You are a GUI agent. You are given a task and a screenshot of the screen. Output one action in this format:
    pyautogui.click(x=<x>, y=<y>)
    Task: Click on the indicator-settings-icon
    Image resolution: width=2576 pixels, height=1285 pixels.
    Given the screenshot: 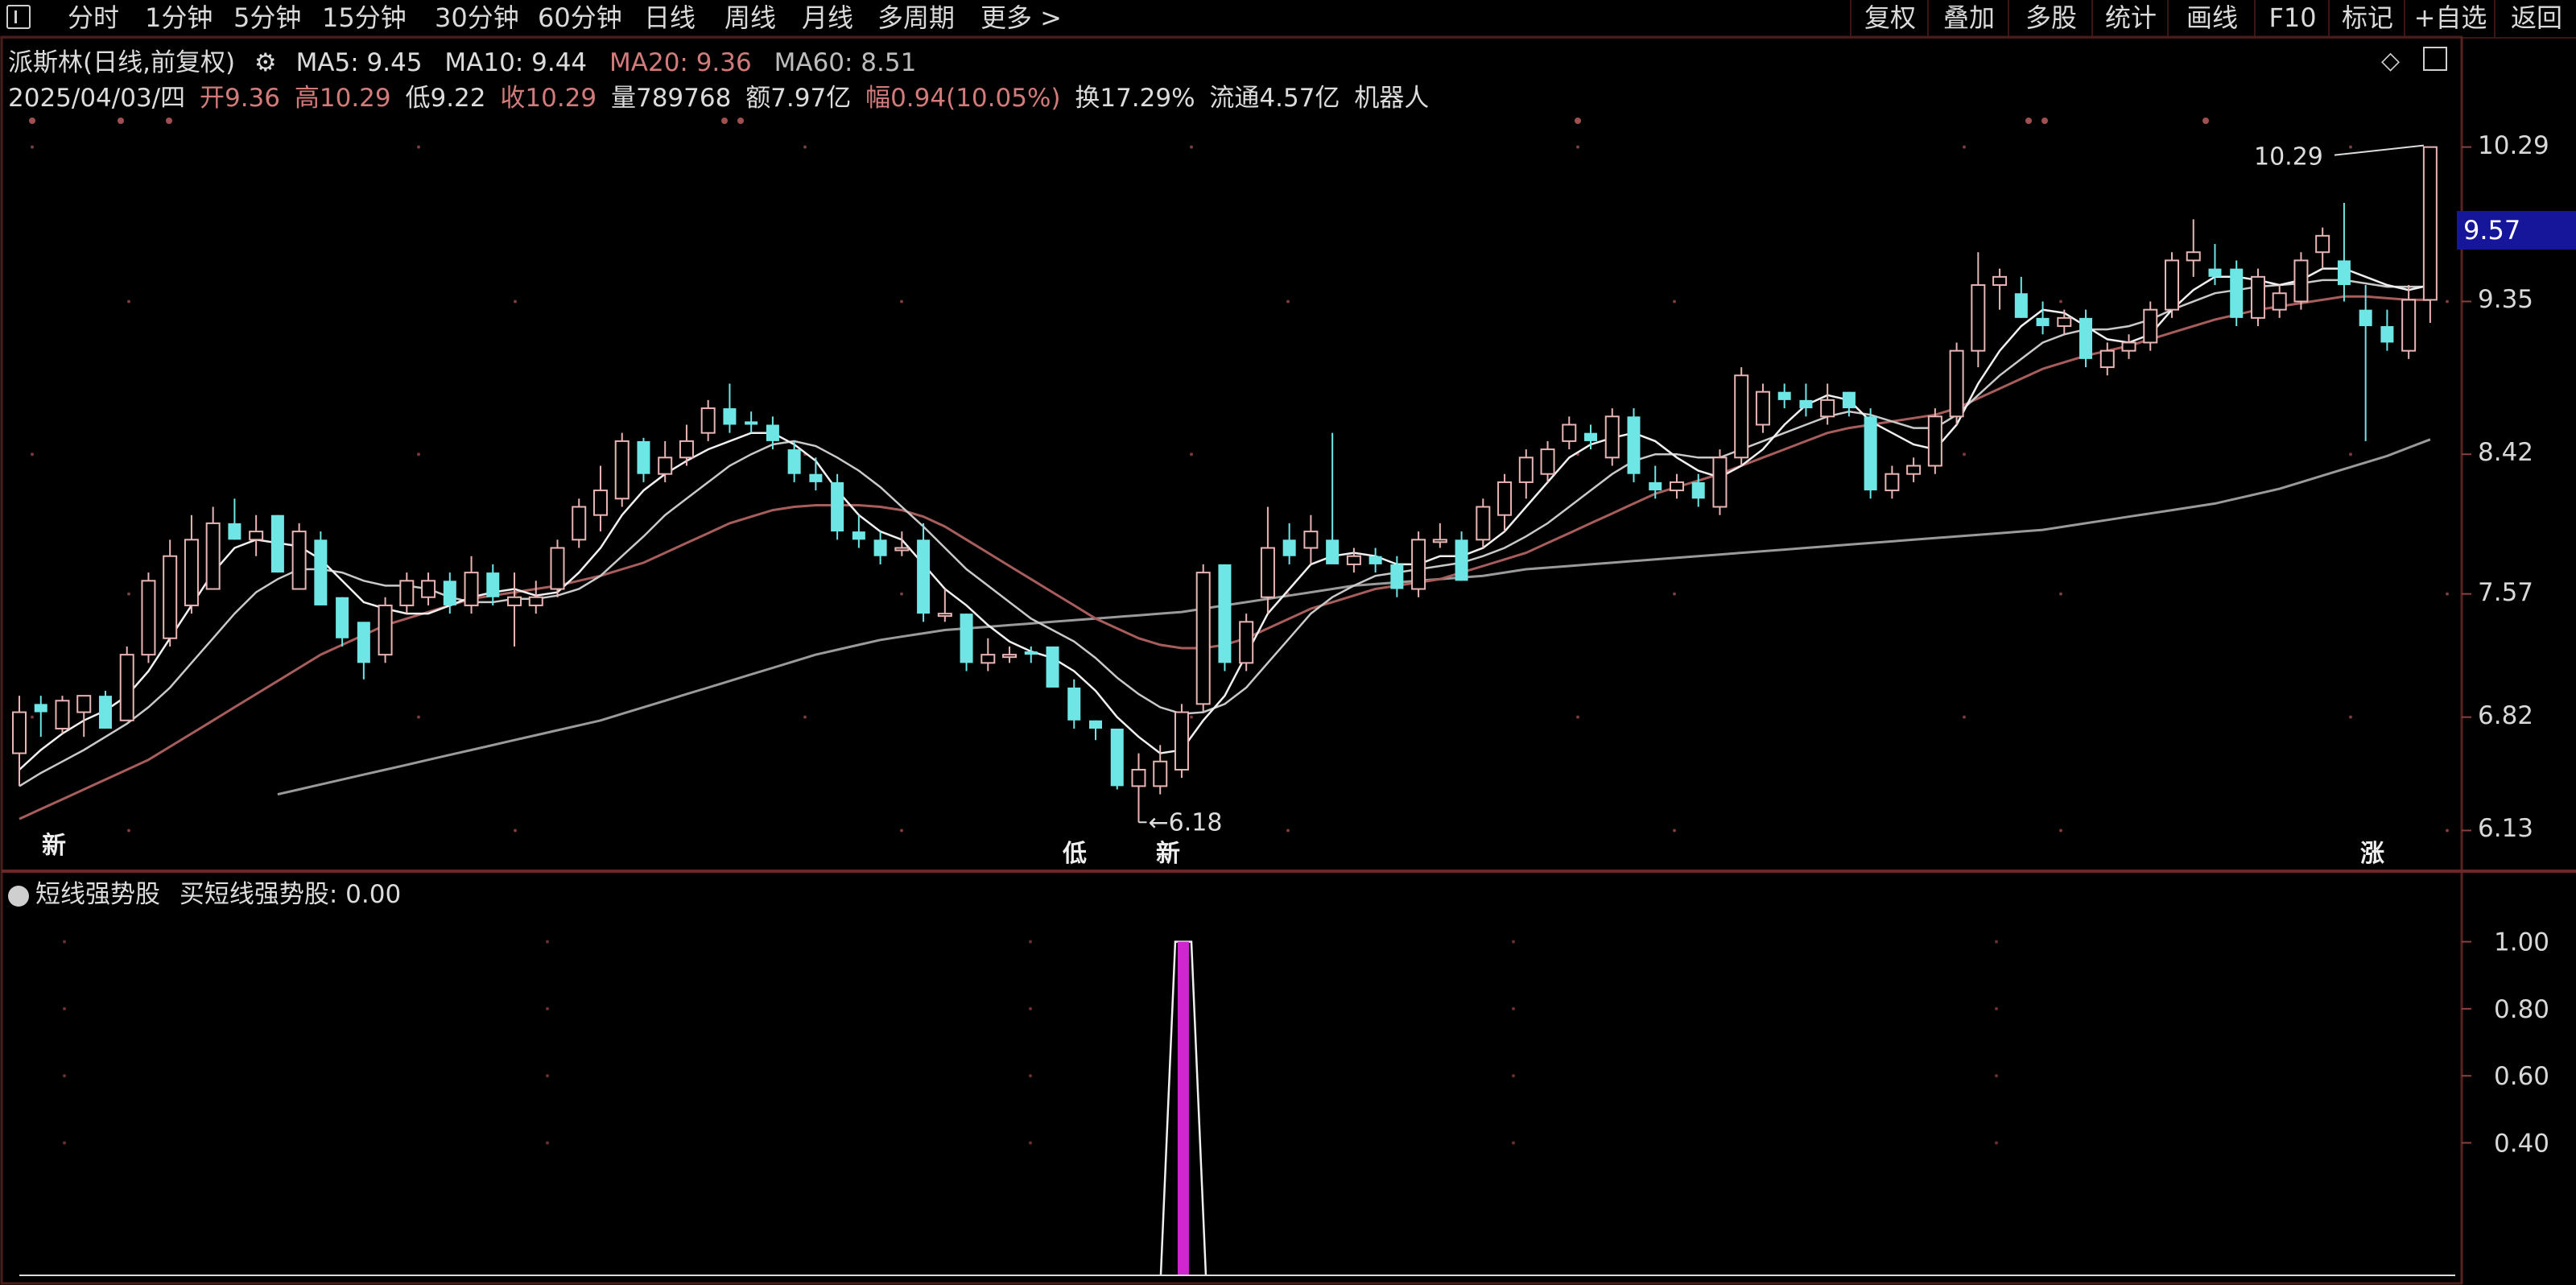 What is the action you would take?
    pyautogui.click(x=18, y=896)
    